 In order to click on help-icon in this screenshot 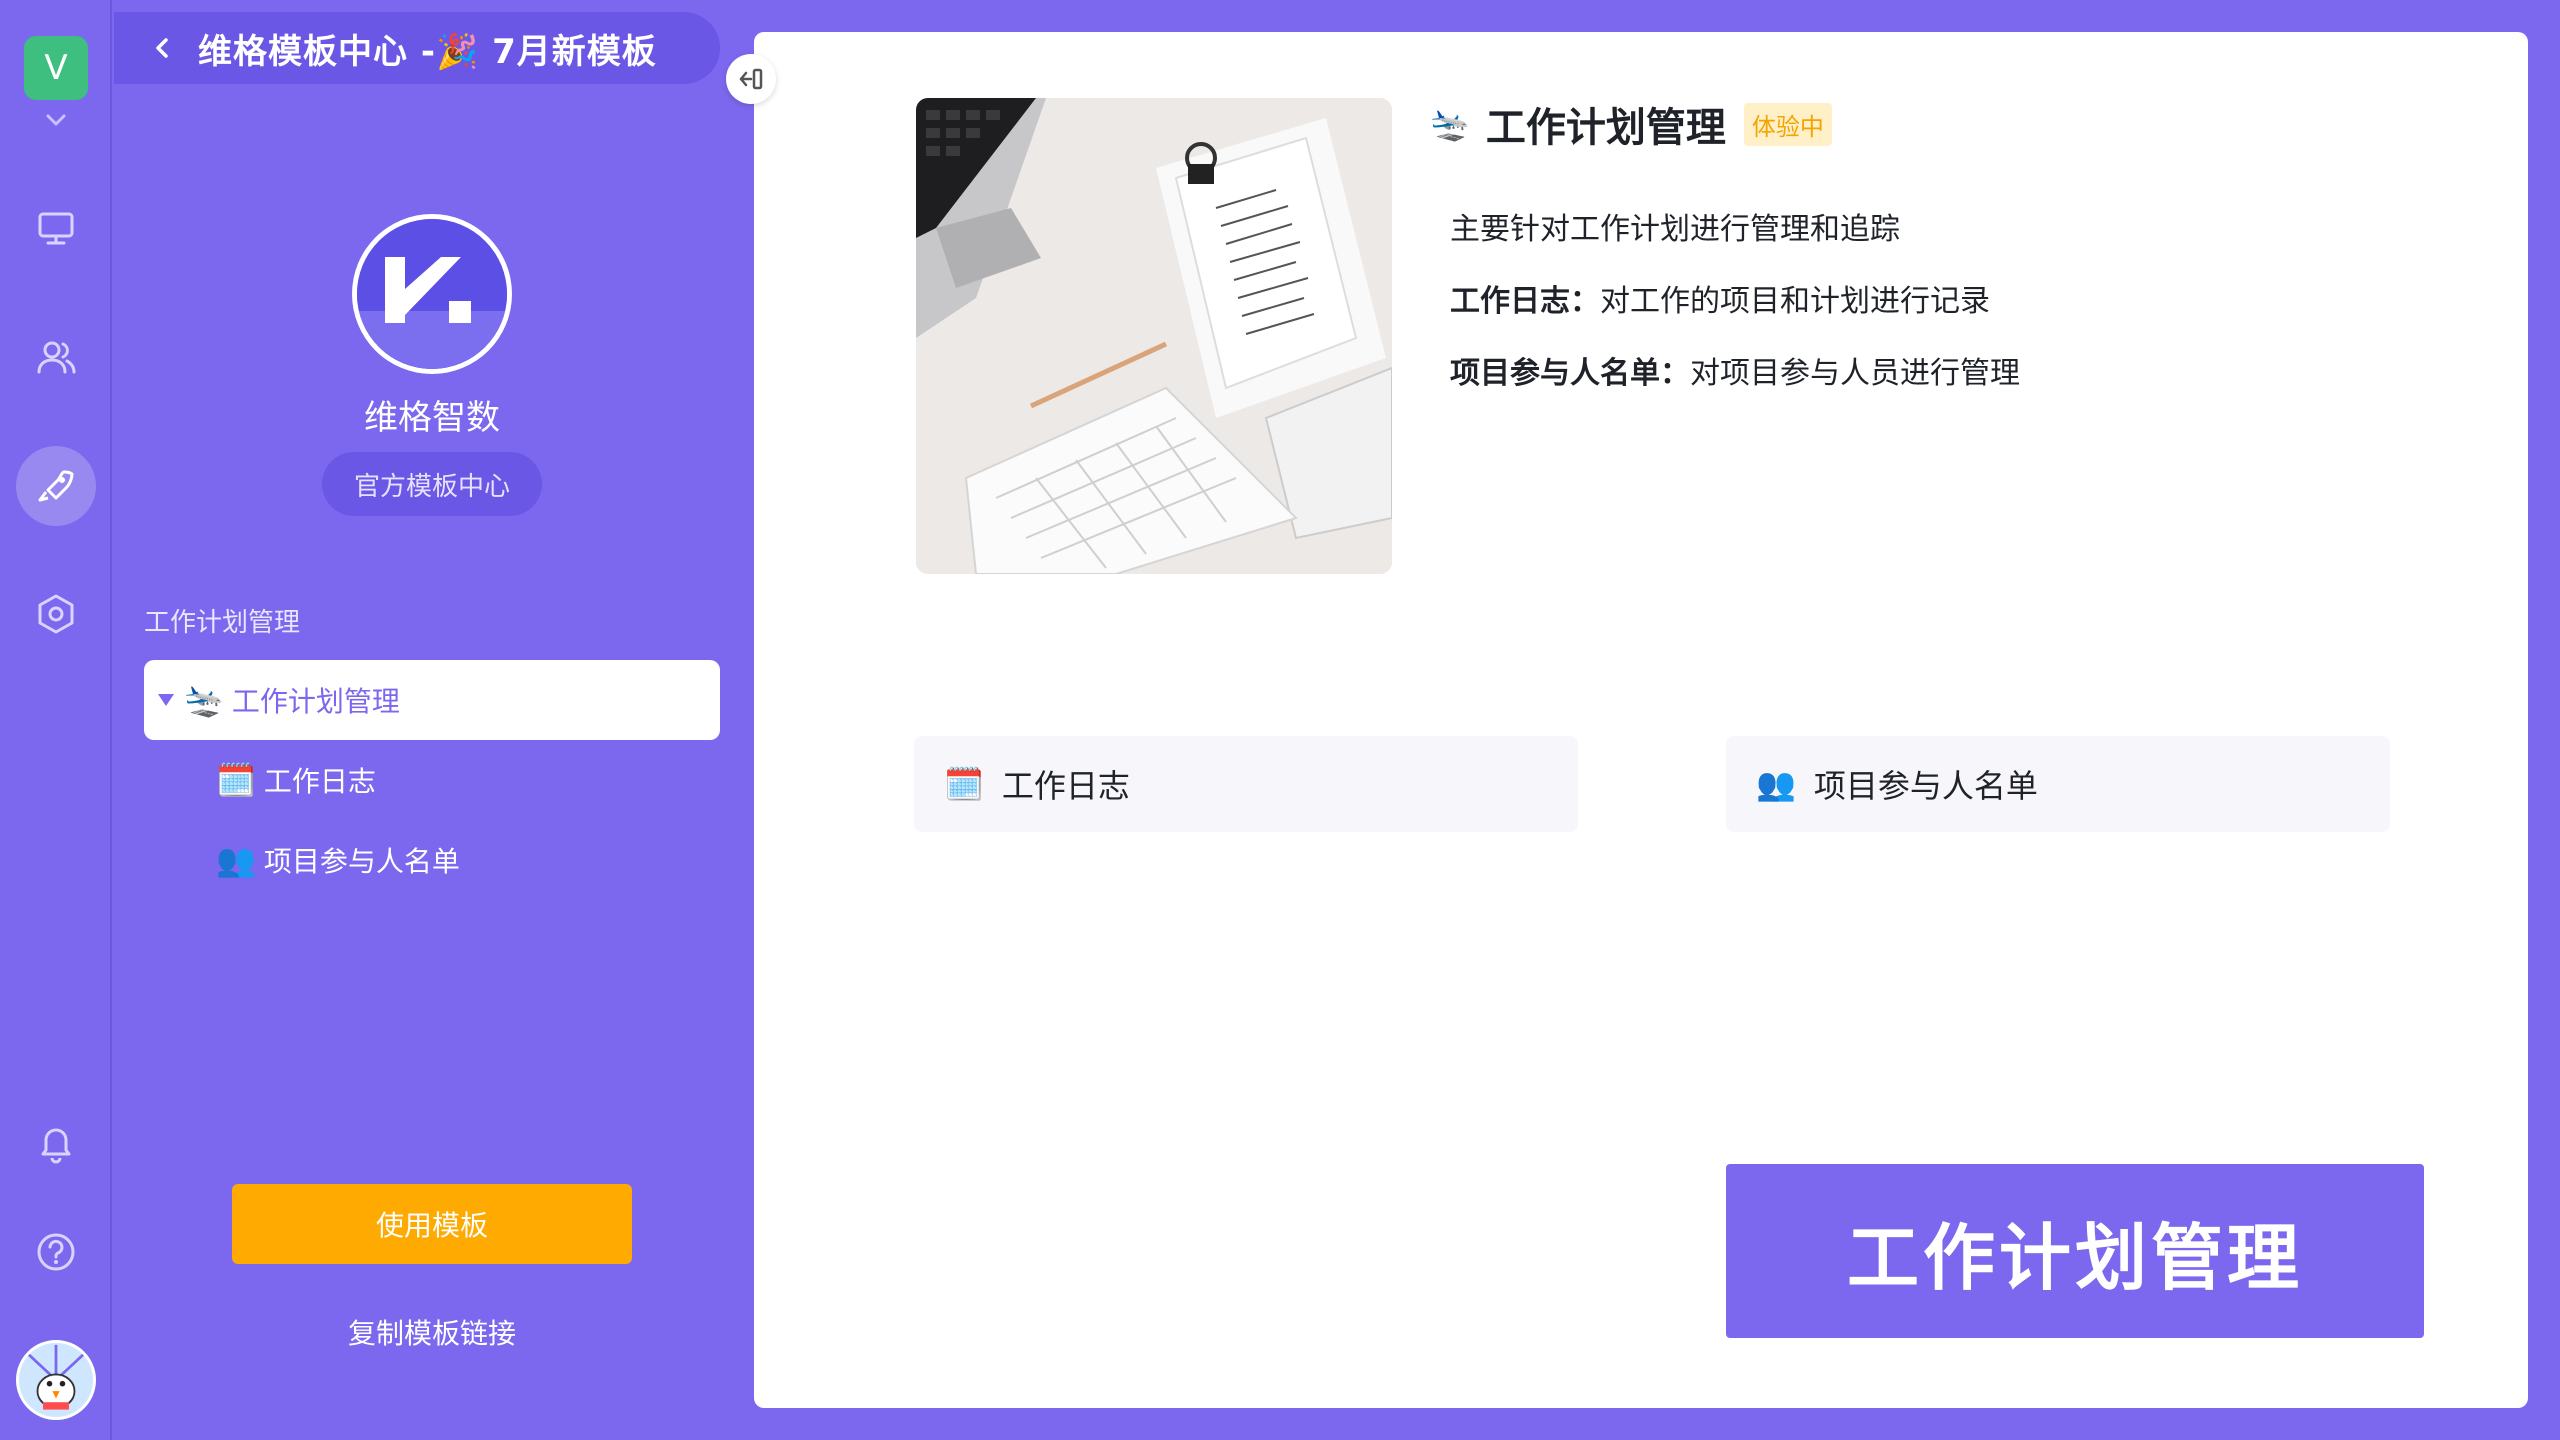, I will do `click(56, 1252)`.